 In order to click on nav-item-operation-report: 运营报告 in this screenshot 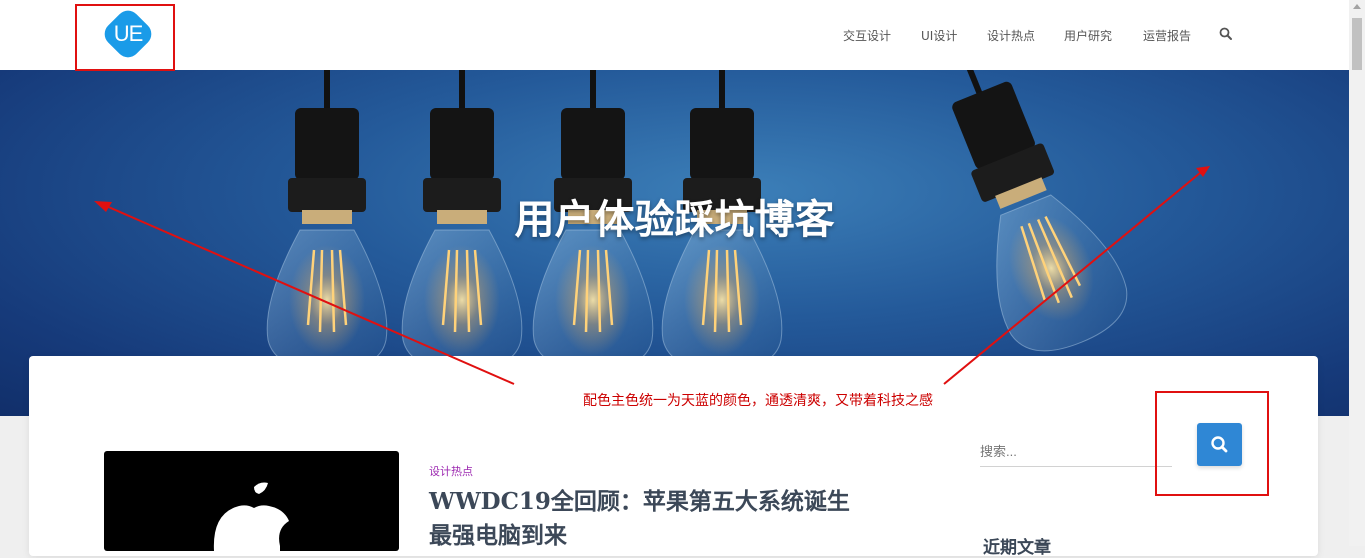, I will do `click(1167, 35)`.